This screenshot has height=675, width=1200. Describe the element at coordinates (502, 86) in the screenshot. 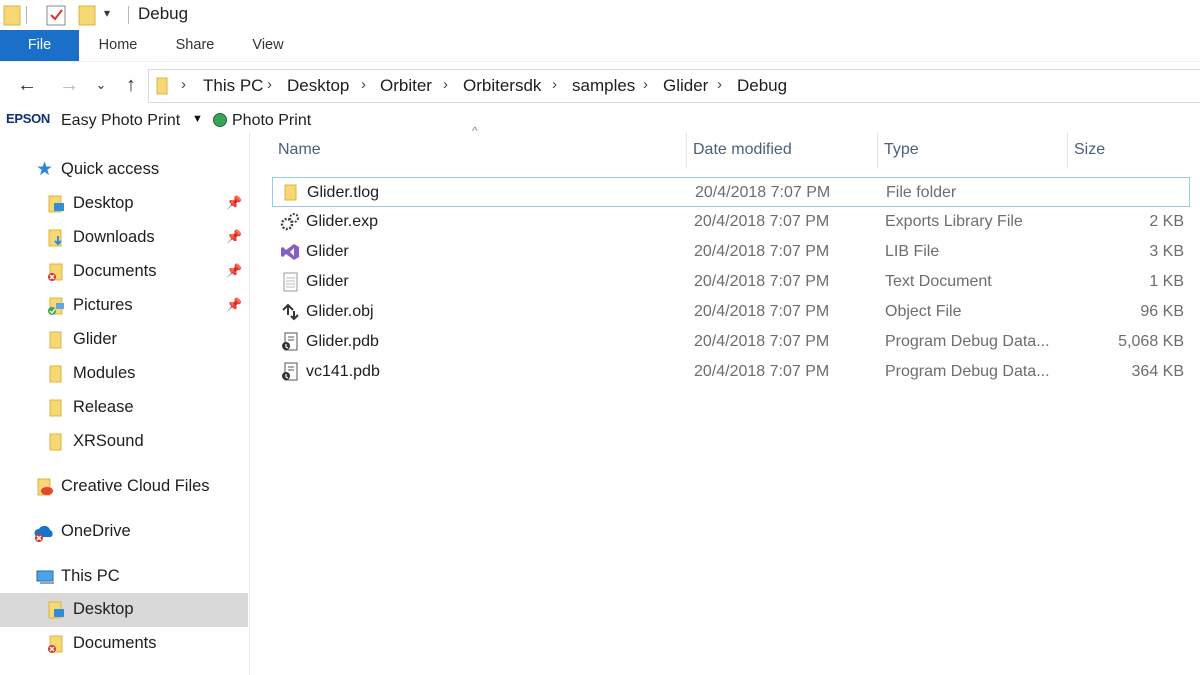

I see `breadcrumb-orbitersdk: Orbitersdk` at that location.